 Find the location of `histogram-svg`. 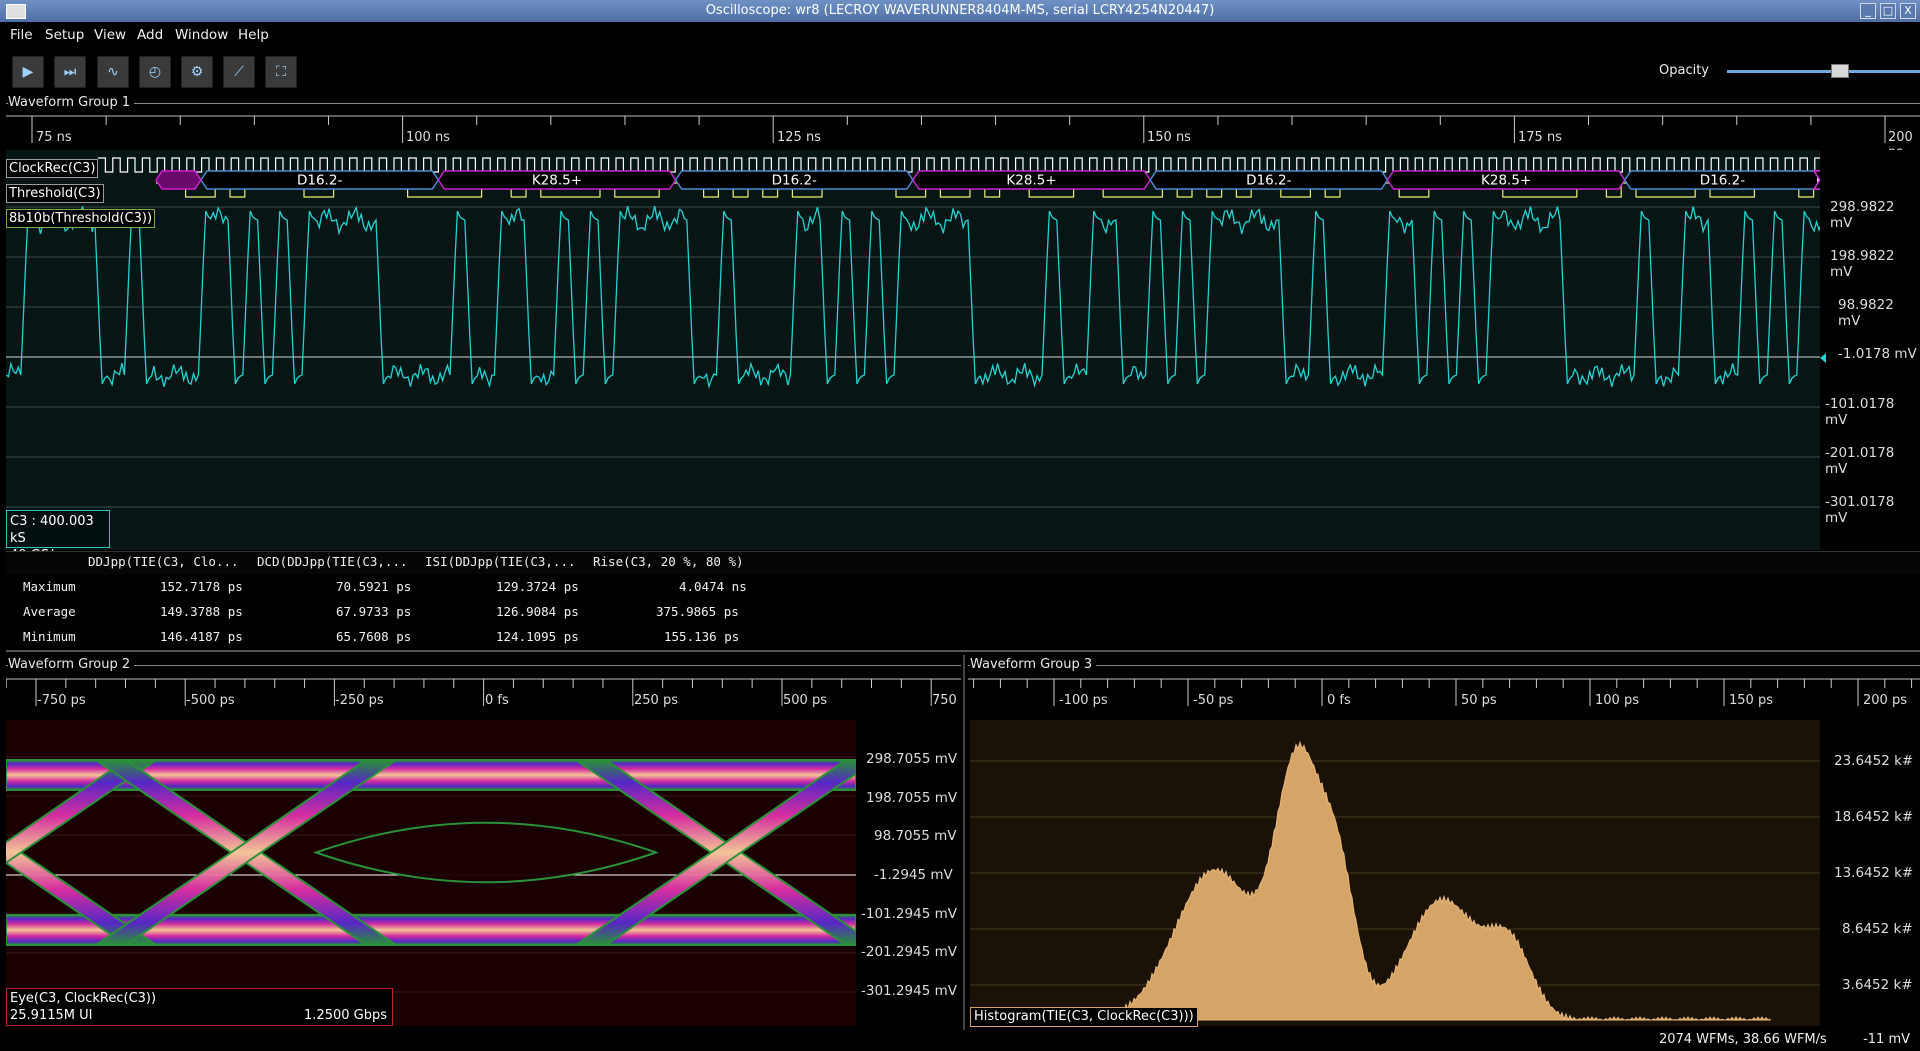

histogram-svg is located at coordinates (1395, 881).